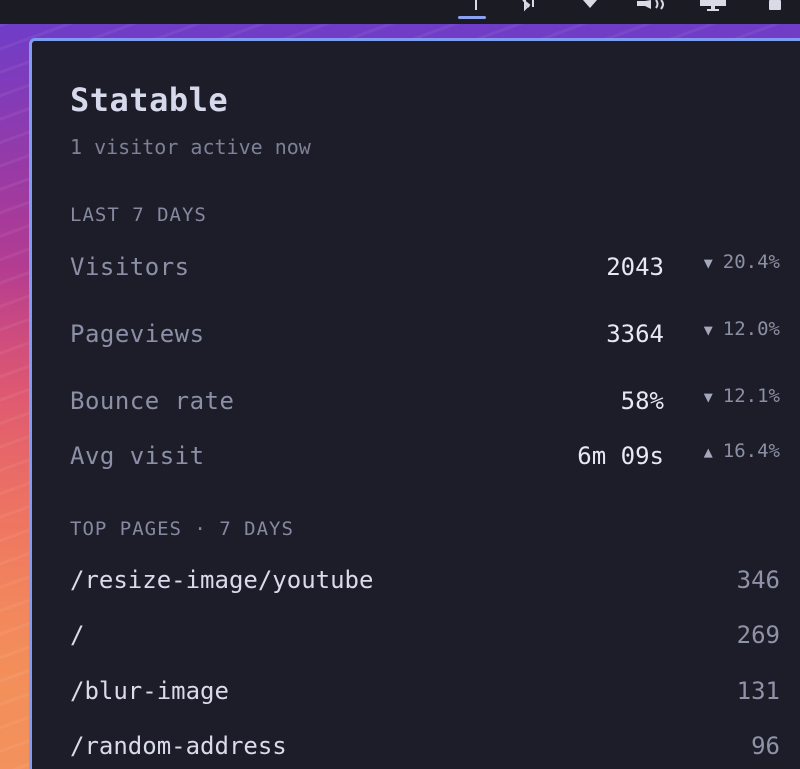 The width and height of the screenshot is (800, 769). What do you see at coordinates (182, 529) in the screenshot?
I see `top-pages-section-label: TOP PAGES · 7 DAYS` at bounding box center [182, 529].